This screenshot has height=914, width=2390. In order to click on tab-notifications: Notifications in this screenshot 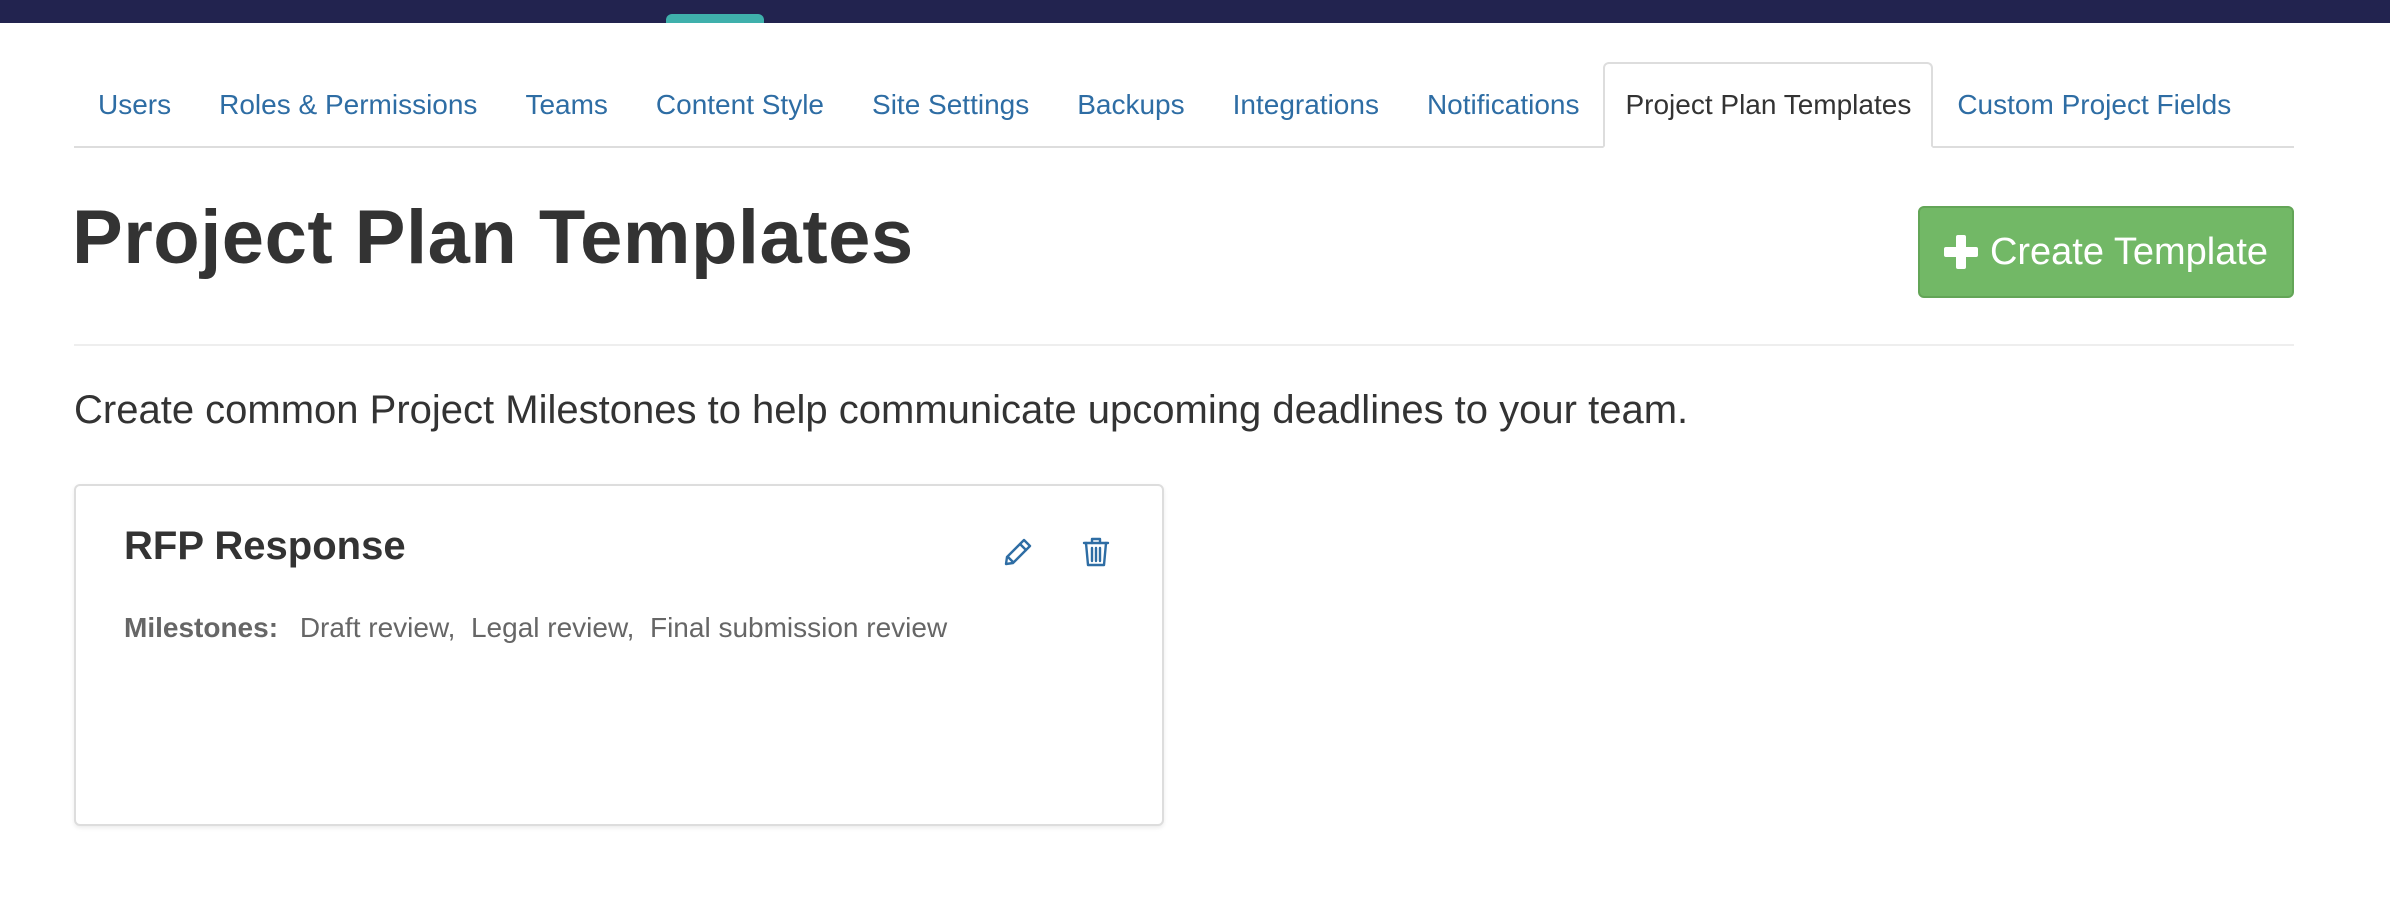, I will do `click(1503, 105)`.